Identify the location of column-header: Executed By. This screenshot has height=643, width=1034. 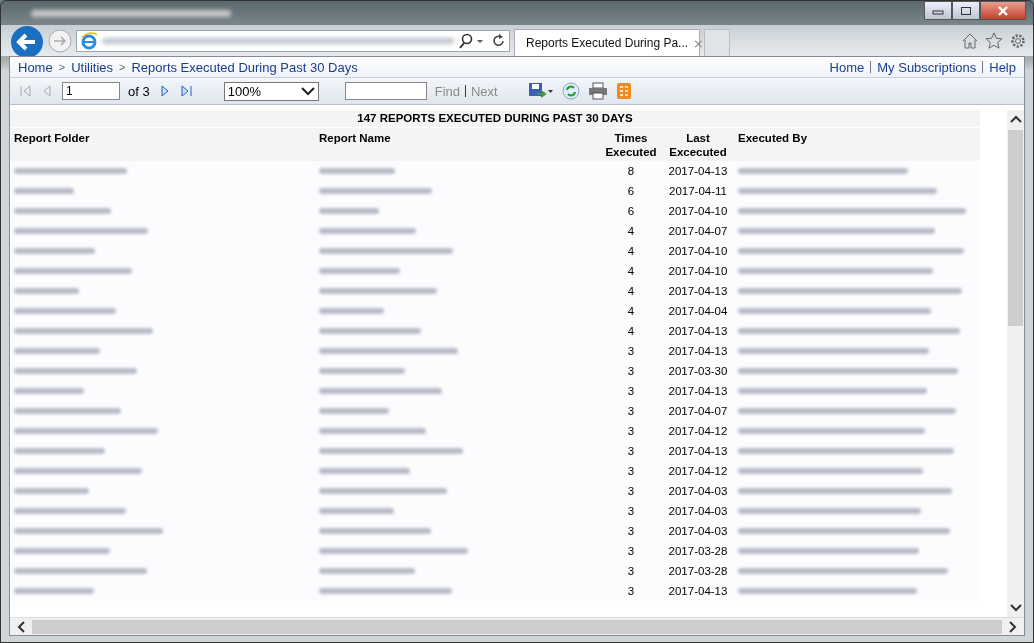
(857, 144).